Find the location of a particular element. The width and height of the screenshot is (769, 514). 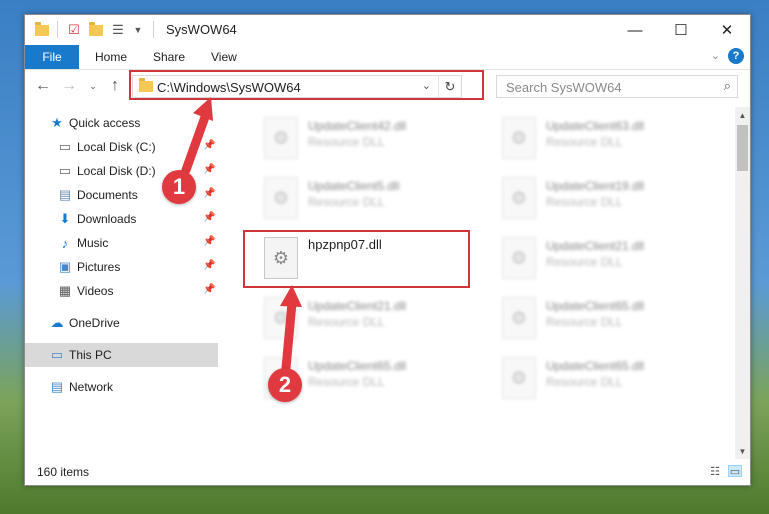

arrow-1-shaft is located at coordinates (195, 143).